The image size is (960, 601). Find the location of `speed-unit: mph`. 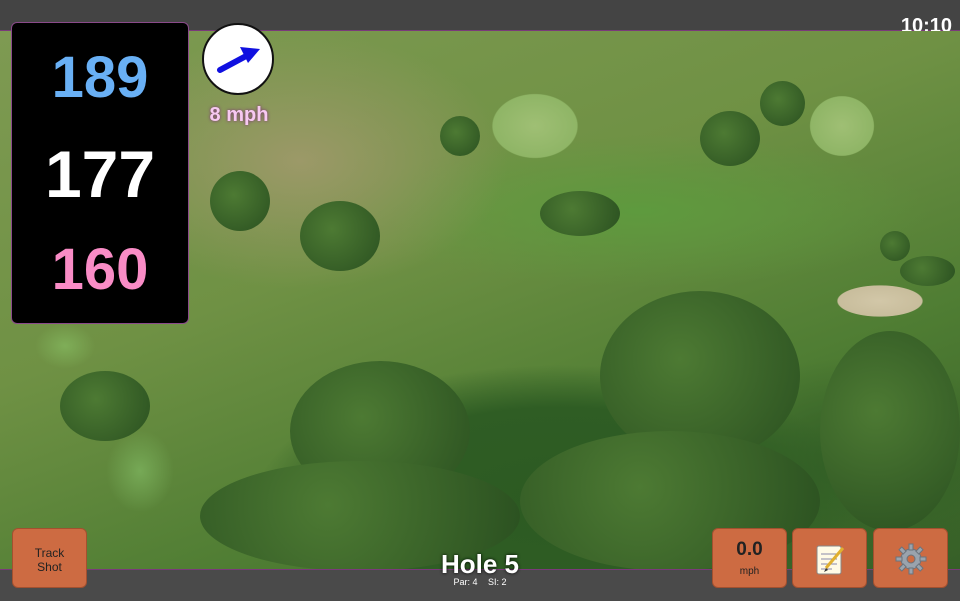

speed-unit: mph is located at coordinates (749, 571).